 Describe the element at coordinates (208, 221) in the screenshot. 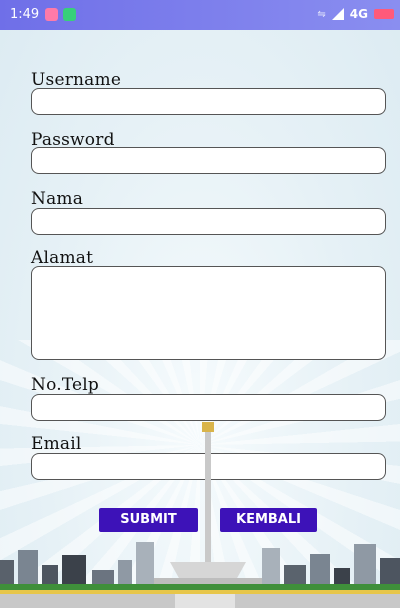

I see `nama-field` at that location.